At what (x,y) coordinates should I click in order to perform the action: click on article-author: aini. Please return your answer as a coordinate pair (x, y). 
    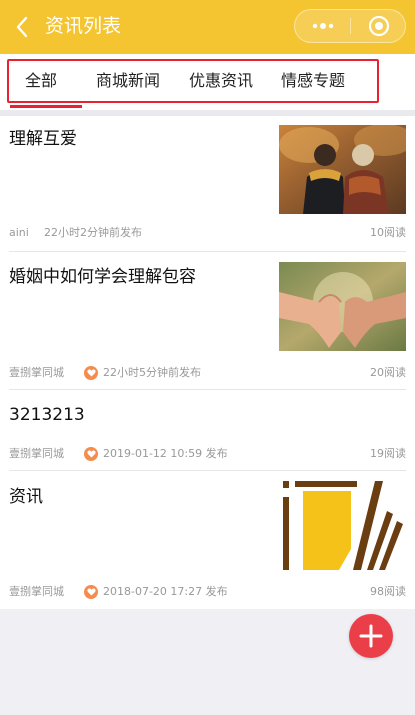
    Looking at the image, I should click on (19, 232).